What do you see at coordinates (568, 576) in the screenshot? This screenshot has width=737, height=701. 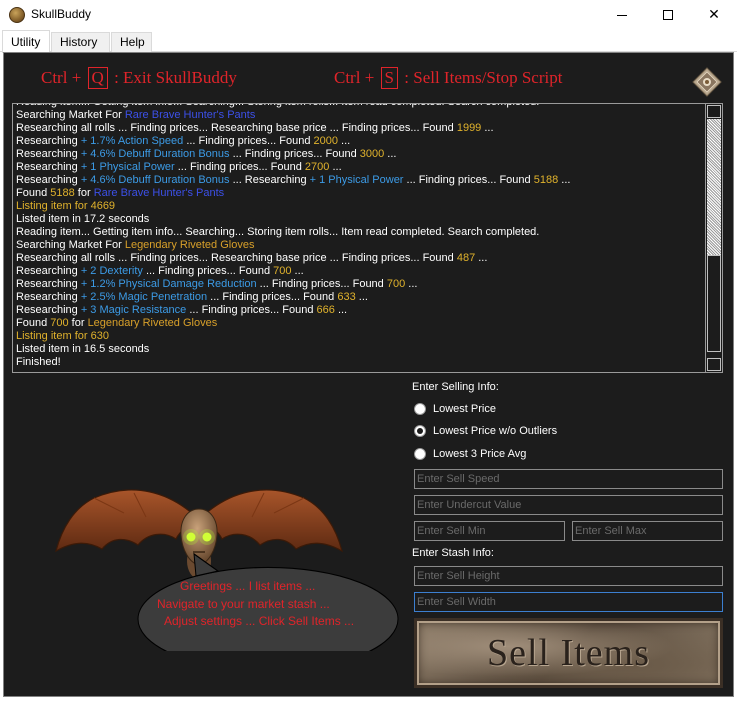 I see `sell-height-input` at bounding box center [568, 576].